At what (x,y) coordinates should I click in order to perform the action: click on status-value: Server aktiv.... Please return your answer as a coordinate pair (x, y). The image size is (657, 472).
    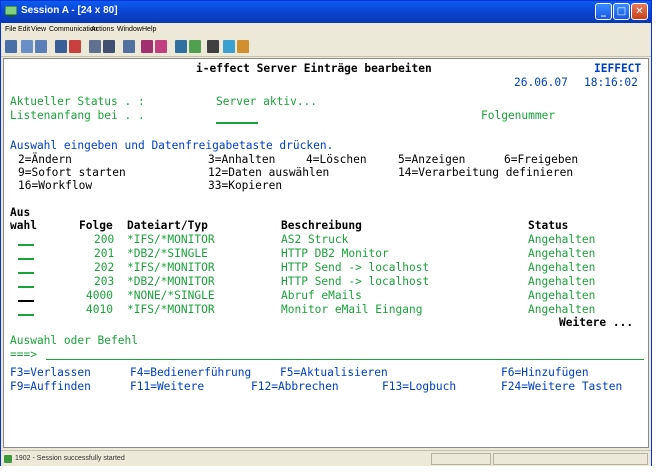
    Looking at the image, I should click on (267, 101).